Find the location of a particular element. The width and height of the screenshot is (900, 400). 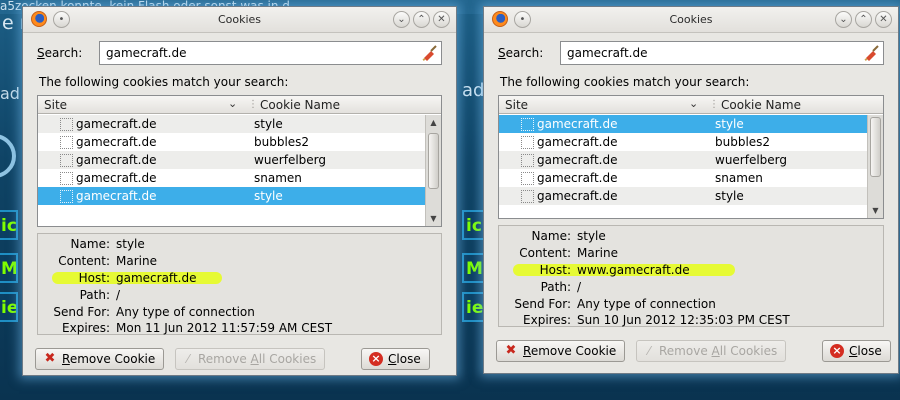

detail-path-row: Path: / is located at coordinates (691, 287).